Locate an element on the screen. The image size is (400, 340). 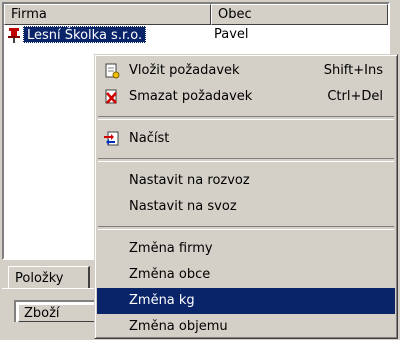
menu-item-label: Načíst is located at coordinates (149, 138).